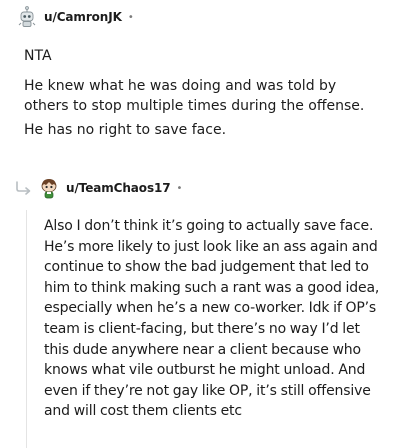 This screenshot has width=400, height=448. Describe the element at coordinates (125, 130) in the screenshot. I see `comment-paragraph: He has no right to save face.` at that location.